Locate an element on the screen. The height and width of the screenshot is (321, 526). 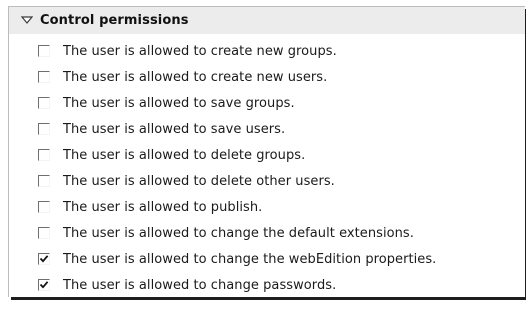
permission-row: The user is allowed to save groups. is located at coordinates (267, 103).